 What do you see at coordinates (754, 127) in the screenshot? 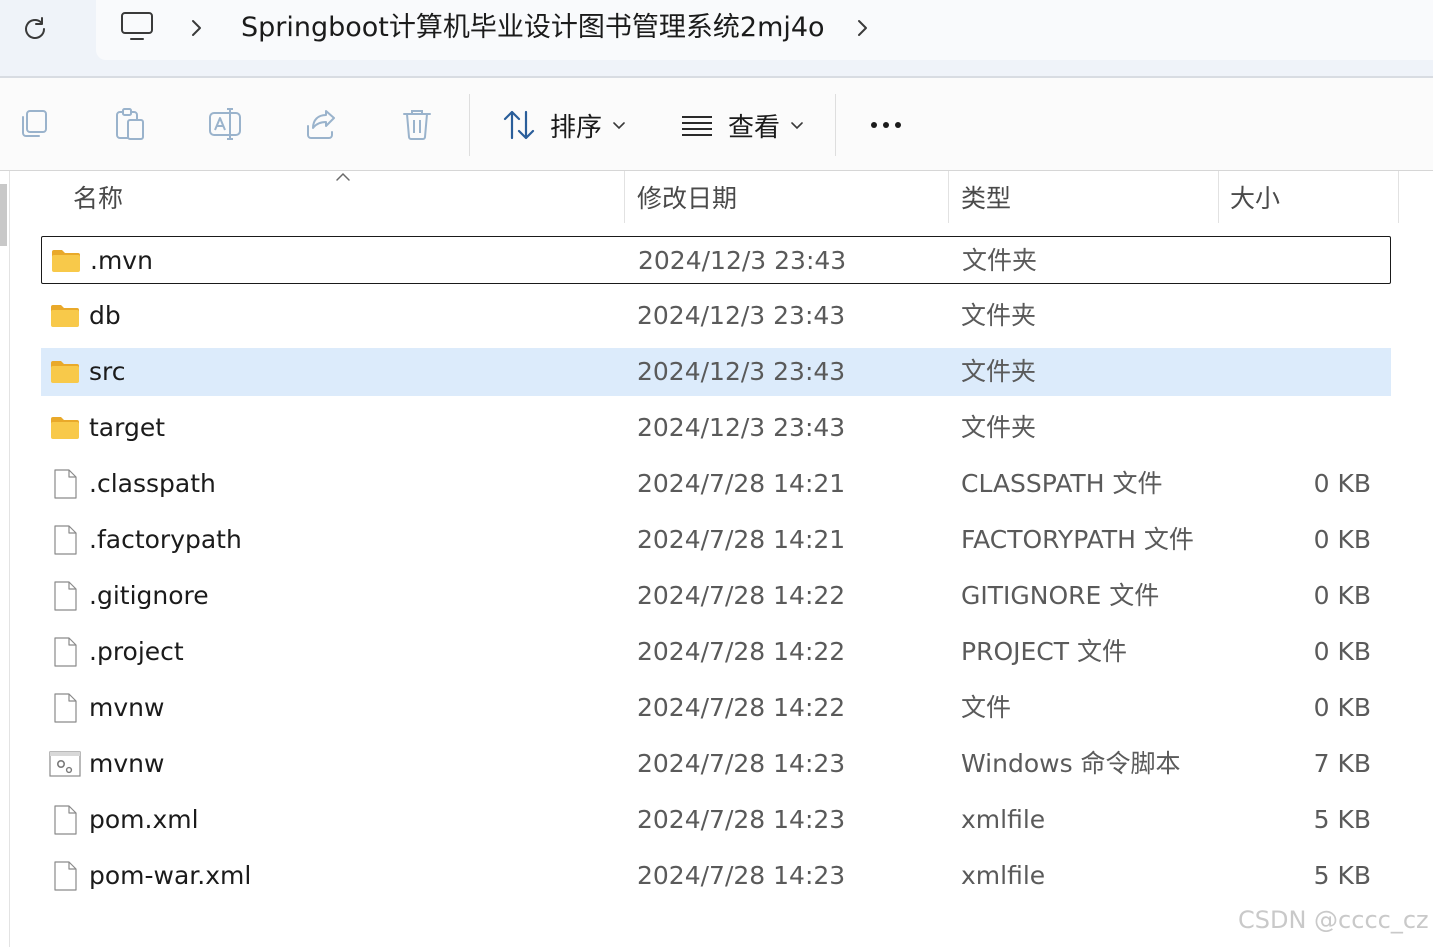
I see `view-label: 查看` at bounding box center [754, 127].